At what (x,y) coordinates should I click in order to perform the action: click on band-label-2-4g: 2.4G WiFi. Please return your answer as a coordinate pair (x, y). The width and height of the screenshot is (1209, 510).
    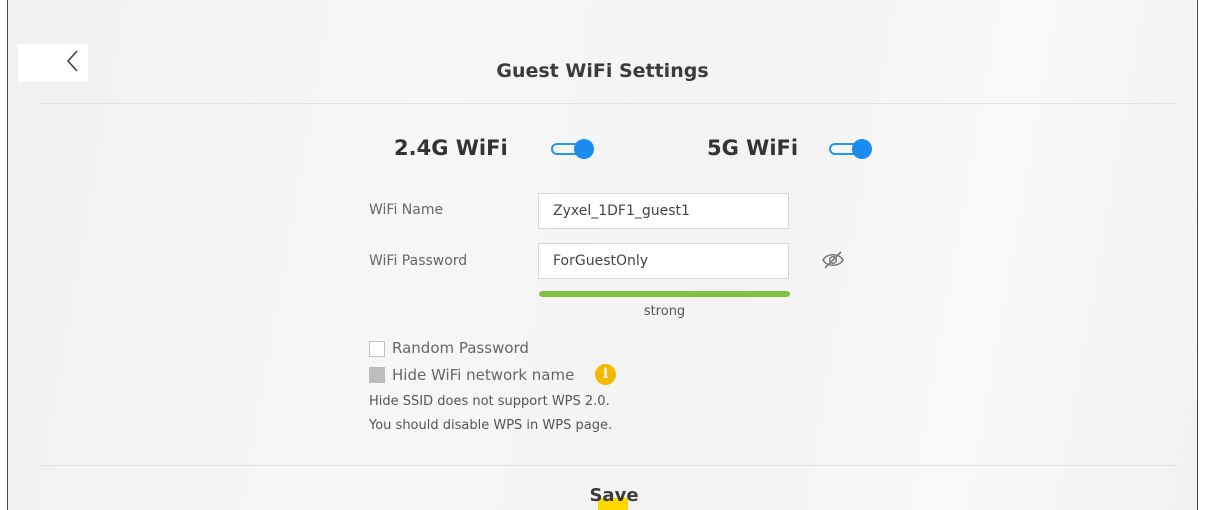
    Looking at the image, I should click on (451, 148).